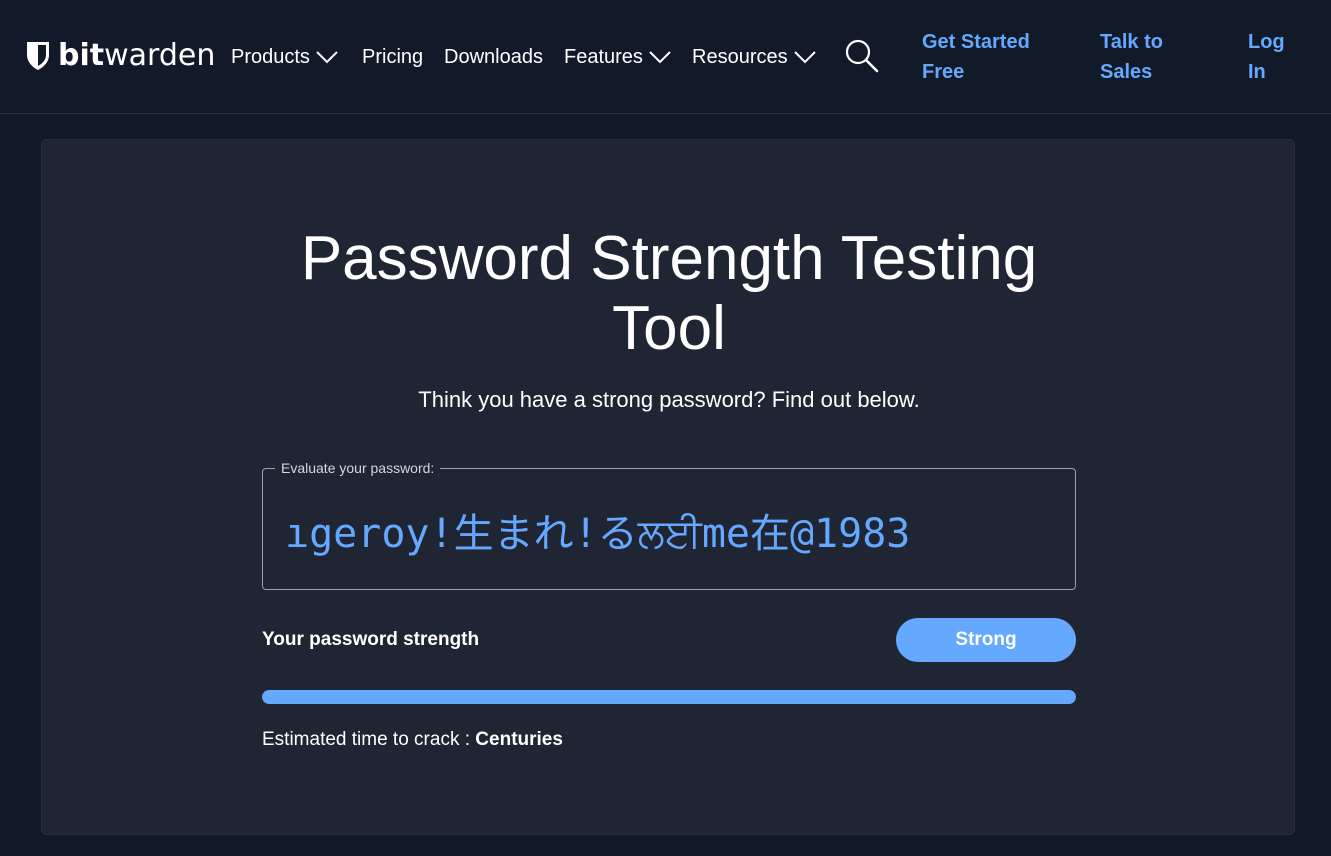 The height and width of the screenshot is (856, 1331). What do you see at coordinates (1131, 57) in the screenshot?
I see `talk-to-sales-link: Talk to Sales` at bounding box center [1131, 57].